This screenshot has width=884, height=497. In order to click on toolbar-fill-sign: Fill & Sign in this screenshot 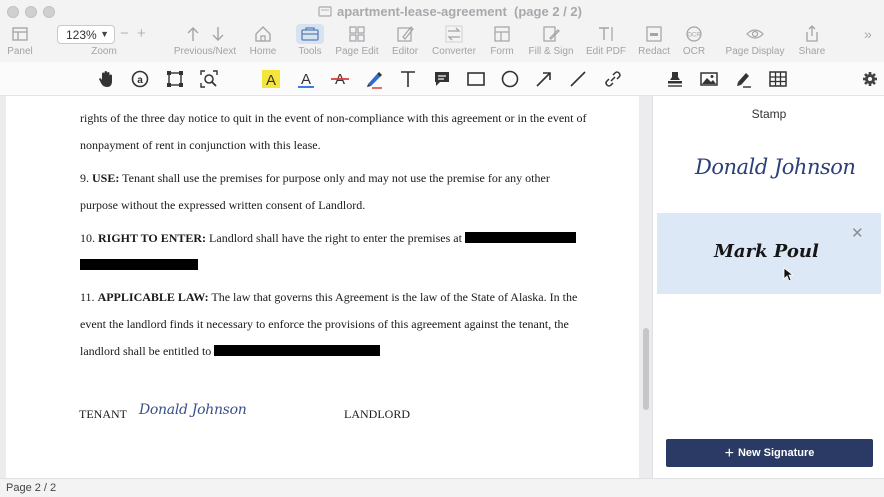, I will do `click(551, 43)`.